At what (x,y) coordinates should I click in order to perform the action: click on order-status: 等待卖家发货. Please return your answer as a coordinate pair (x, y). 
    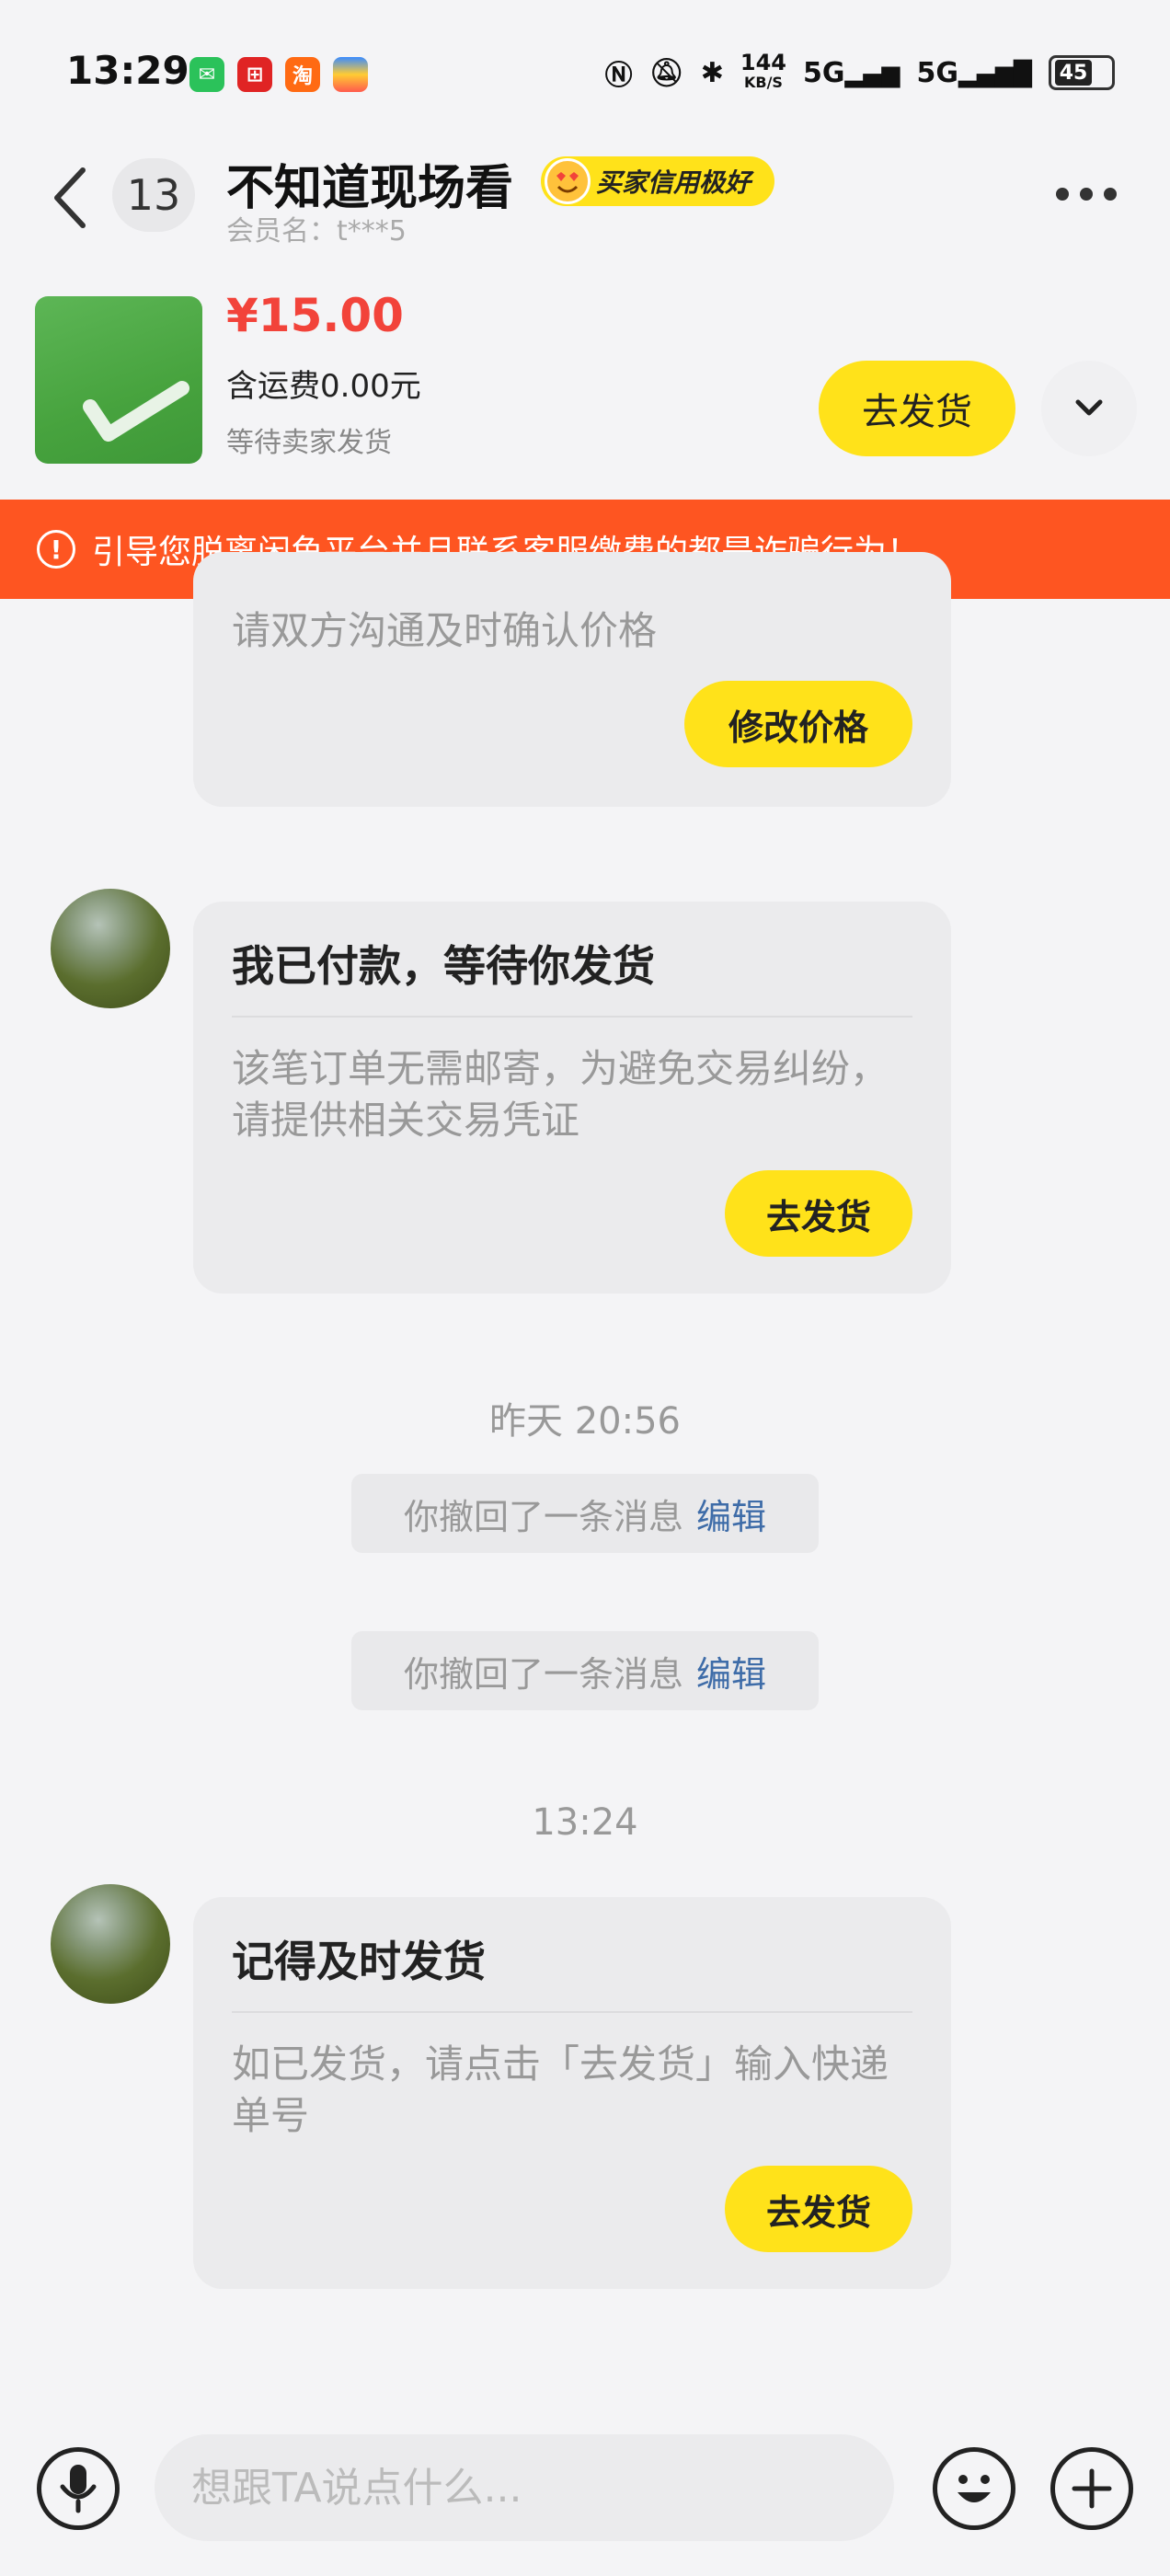
    Looking at the image, I should click on (309, 443).